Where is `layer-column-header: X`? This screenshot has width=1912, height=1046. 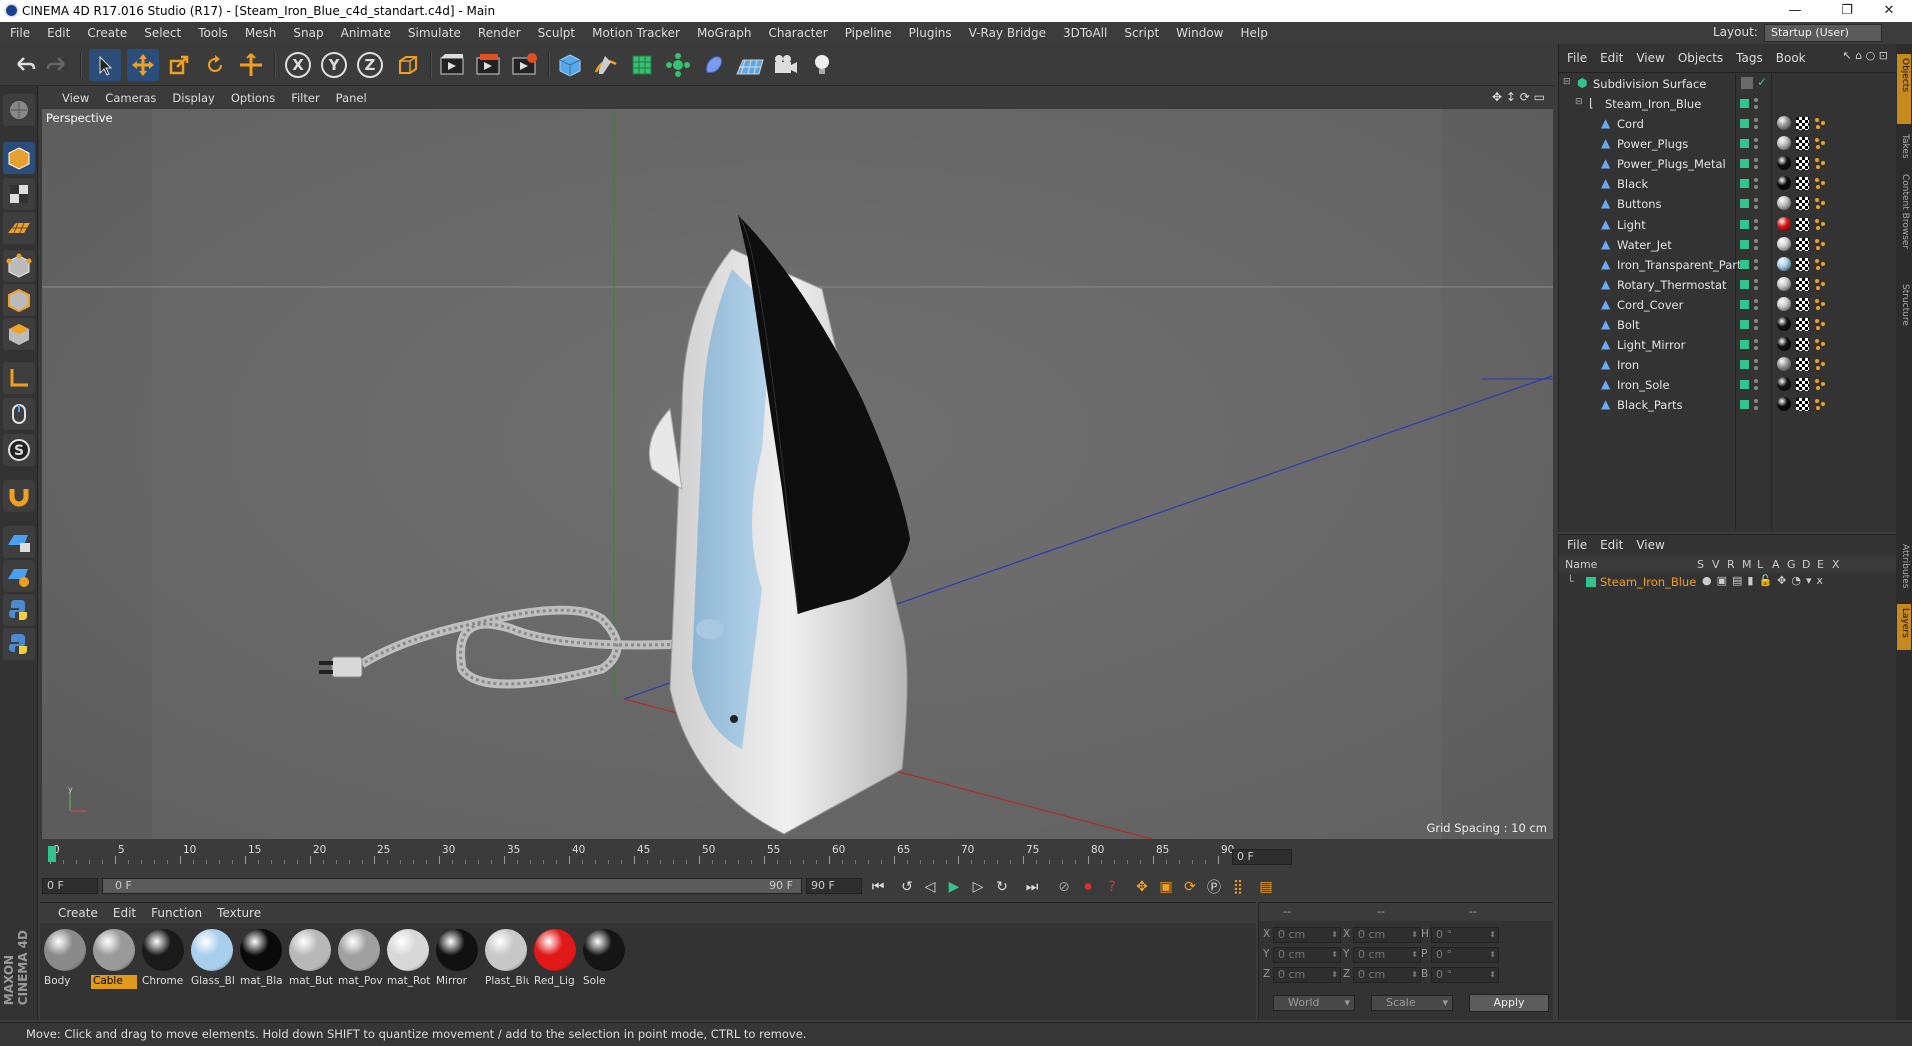 layer-column-header: X is located at coordinates (1836, 564).